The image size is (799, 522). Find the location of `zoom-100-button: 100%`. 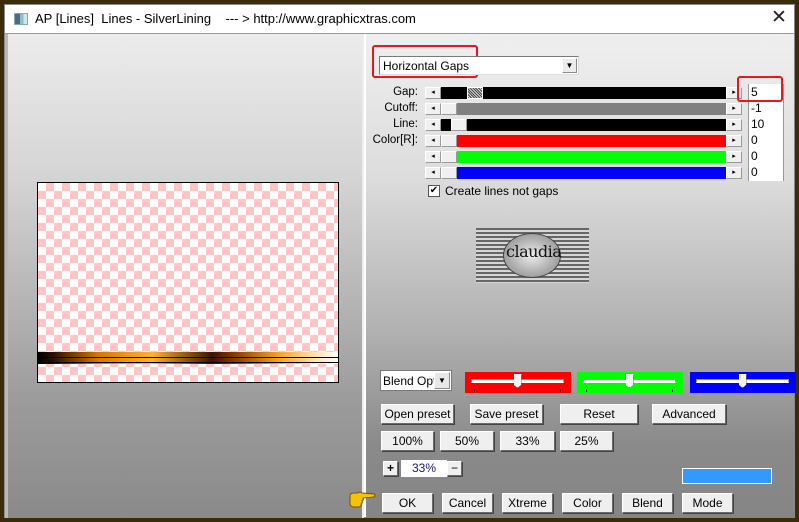

zoom-100-button: 100% is located at coordinates (407, 441).